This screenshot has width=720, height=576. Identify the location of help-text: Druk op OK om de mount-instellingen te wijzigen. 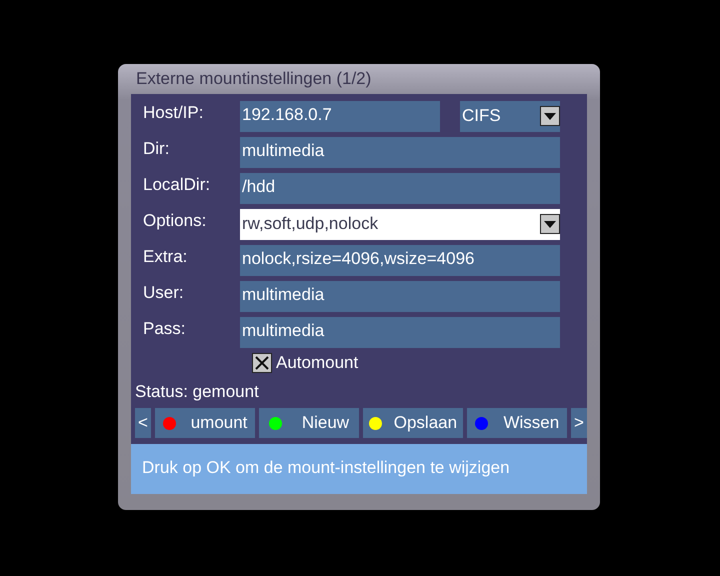
(359, 469).